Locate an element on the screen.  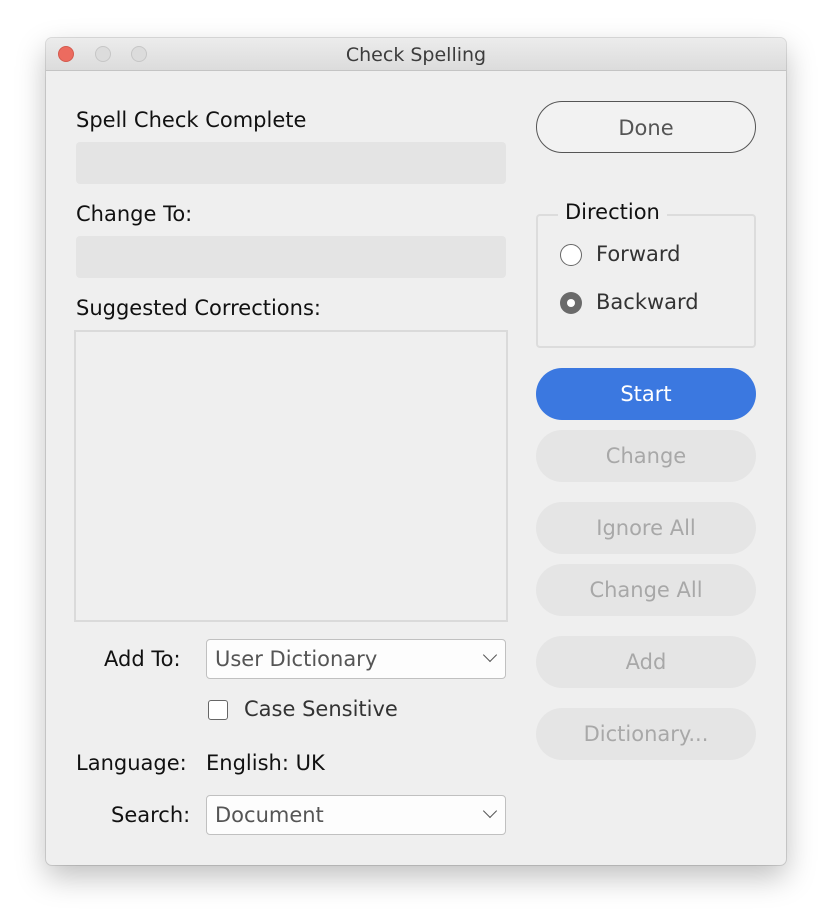
title-bar: Check Spelling is located at coordinates (416, 54).